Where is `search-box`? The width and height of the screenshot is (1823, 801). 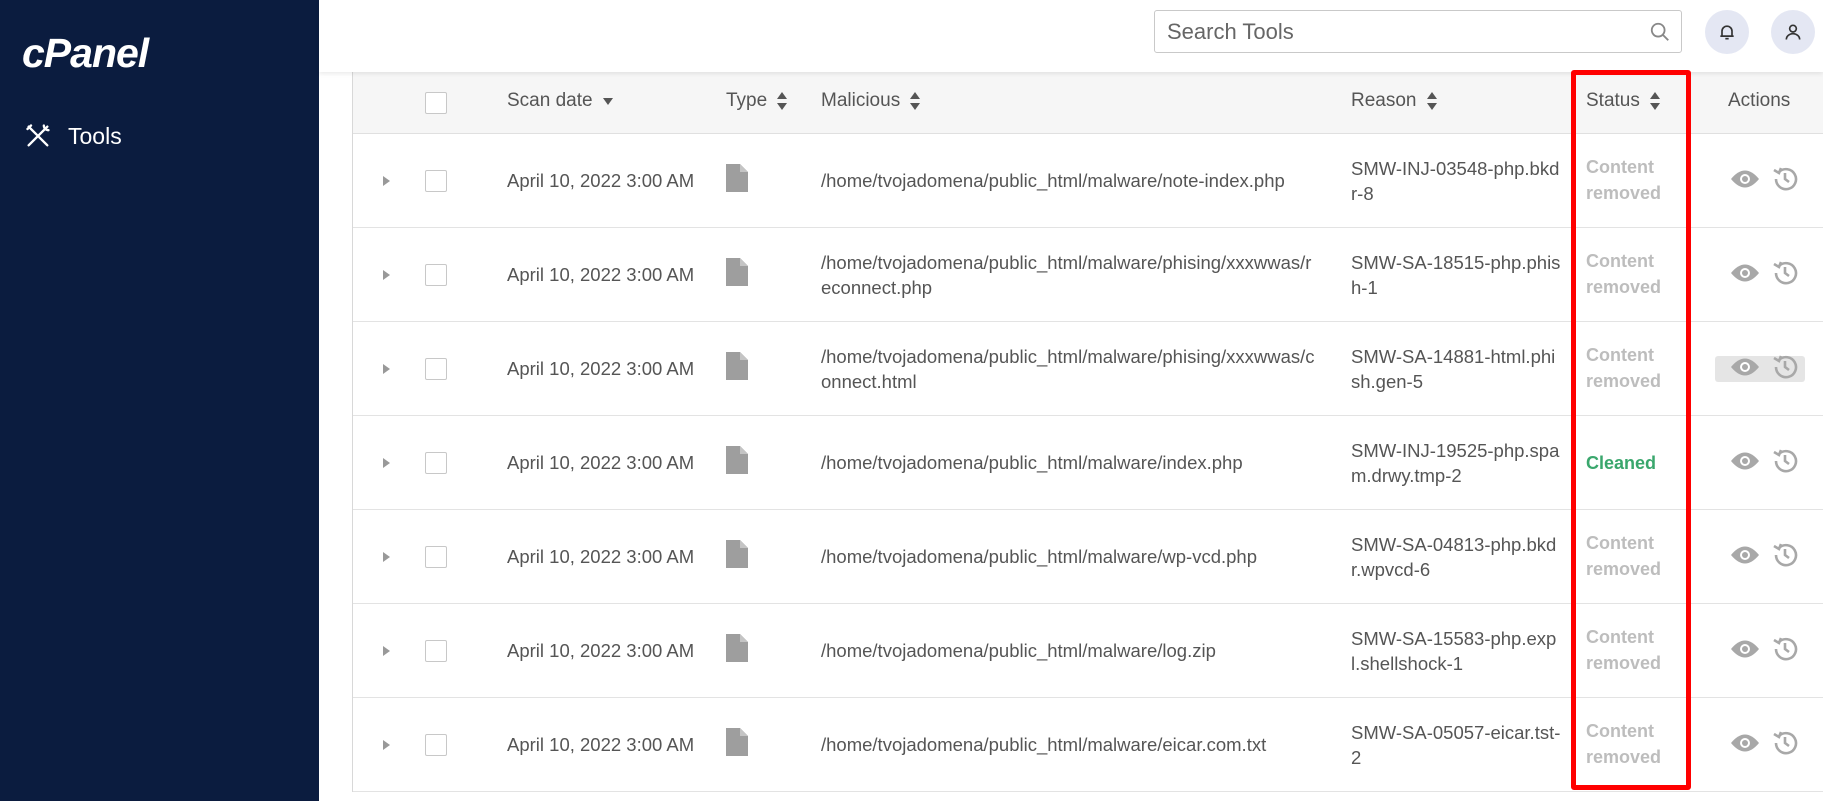 search-box is located at coordinates (1418, 31).